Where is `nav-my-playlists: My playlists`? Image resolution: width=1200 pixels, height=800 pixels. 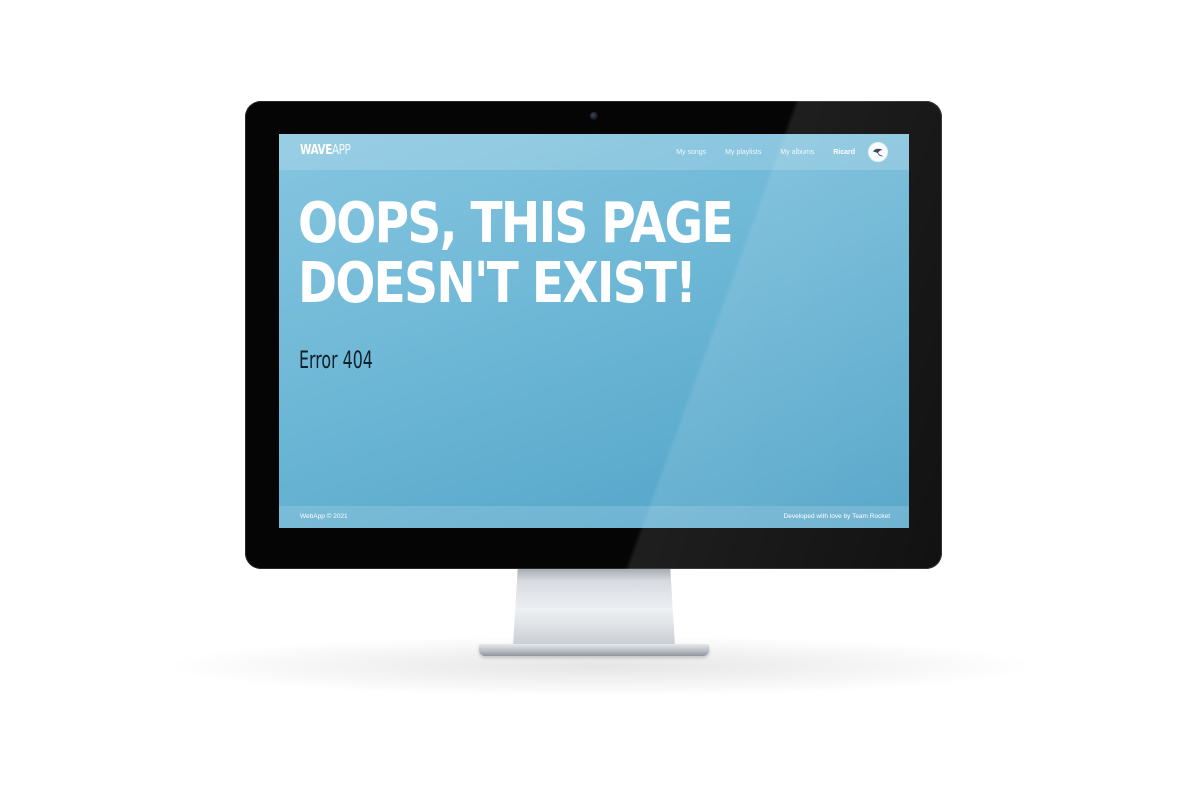
nav-my-playlists: My playlists is located at coordinates (743, 152).